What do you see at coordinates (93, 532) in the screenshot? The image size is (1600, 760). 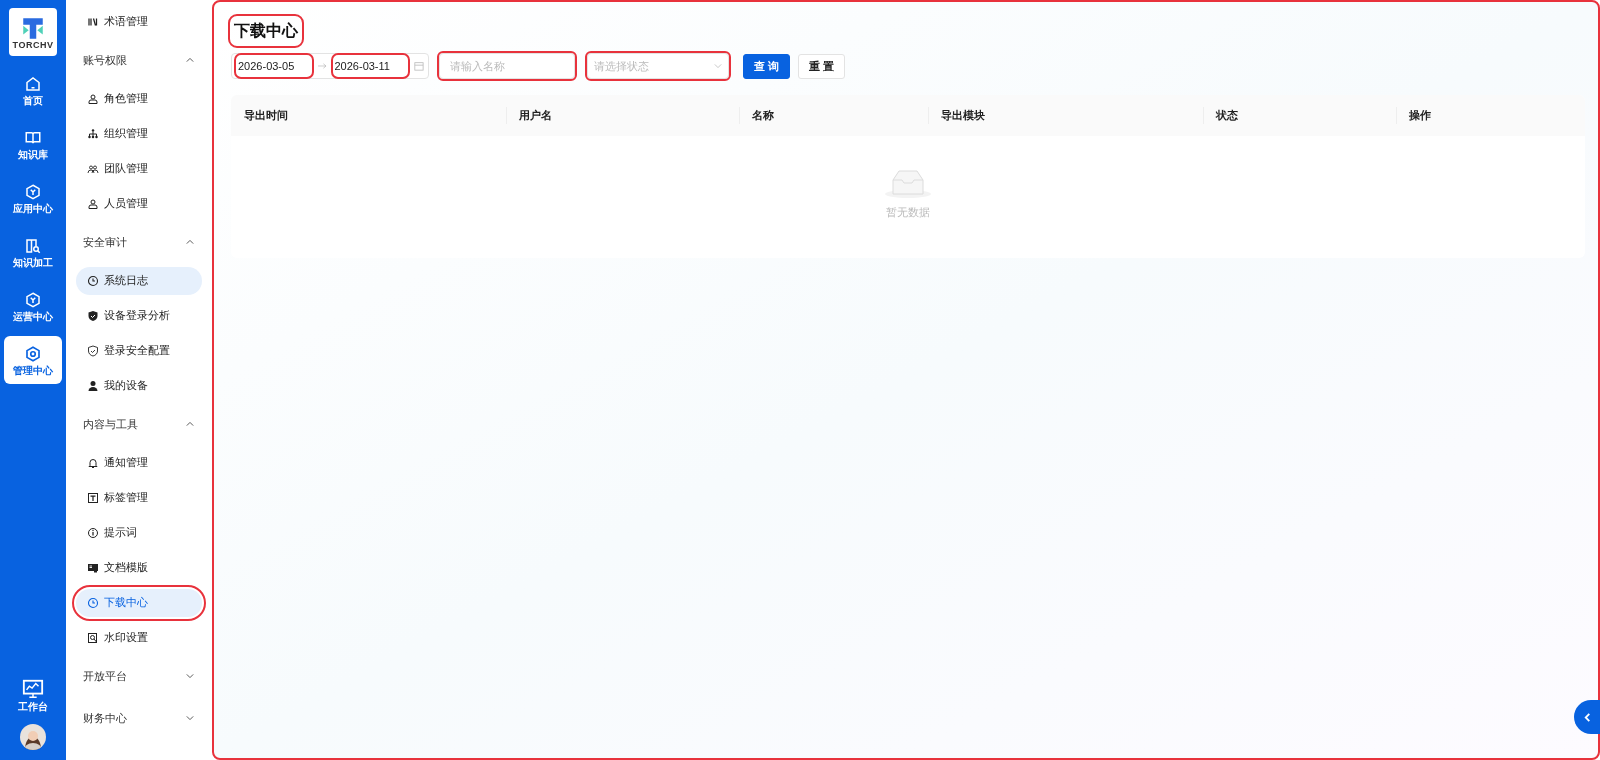 I see `info-icon` at bounding box center [93, 532].